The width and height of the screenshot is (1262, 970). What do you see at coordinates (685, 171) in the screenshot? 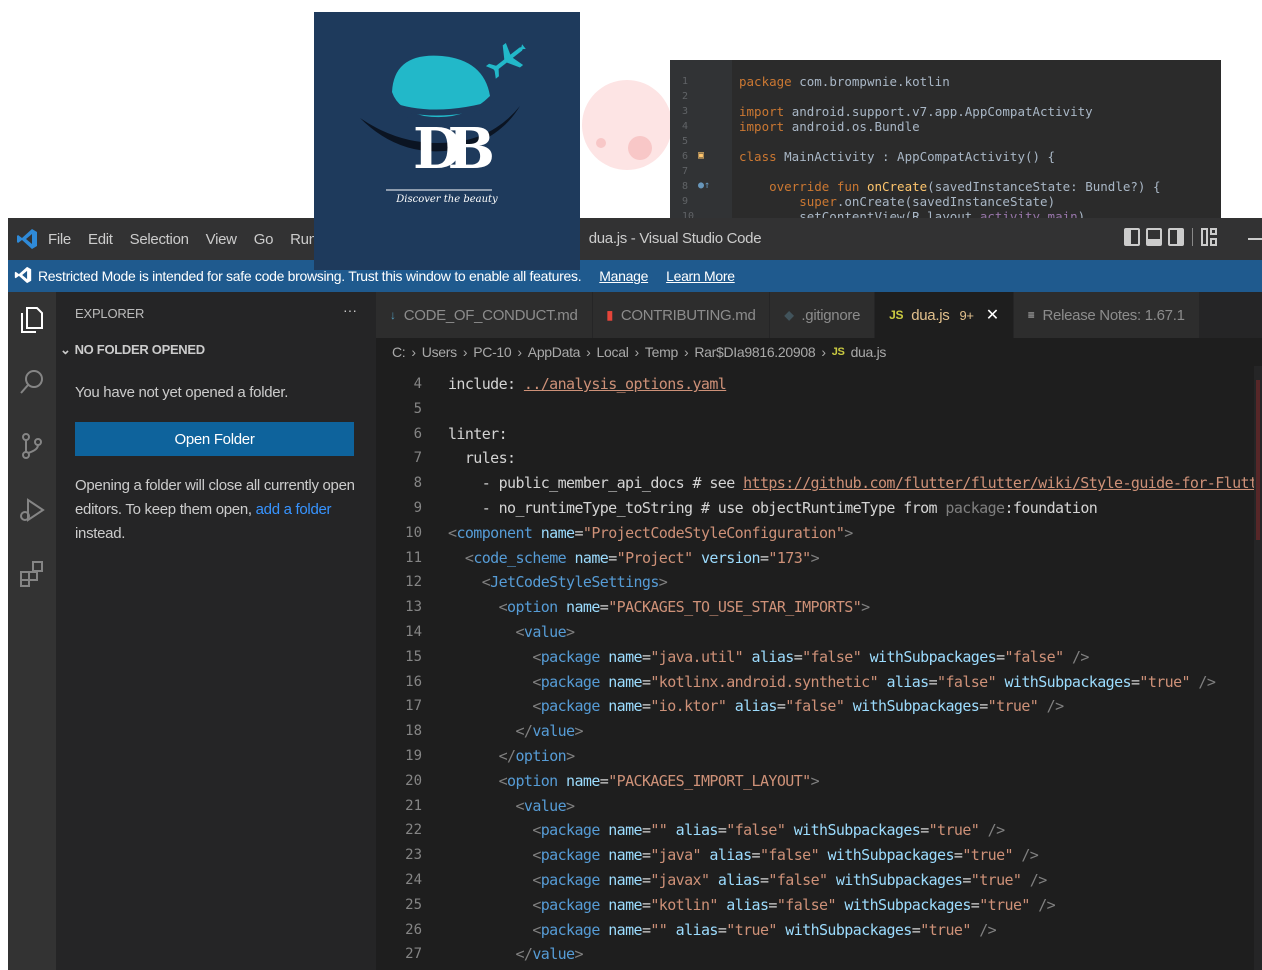
I see `line-number: 7` at bounding box center [685, 171].